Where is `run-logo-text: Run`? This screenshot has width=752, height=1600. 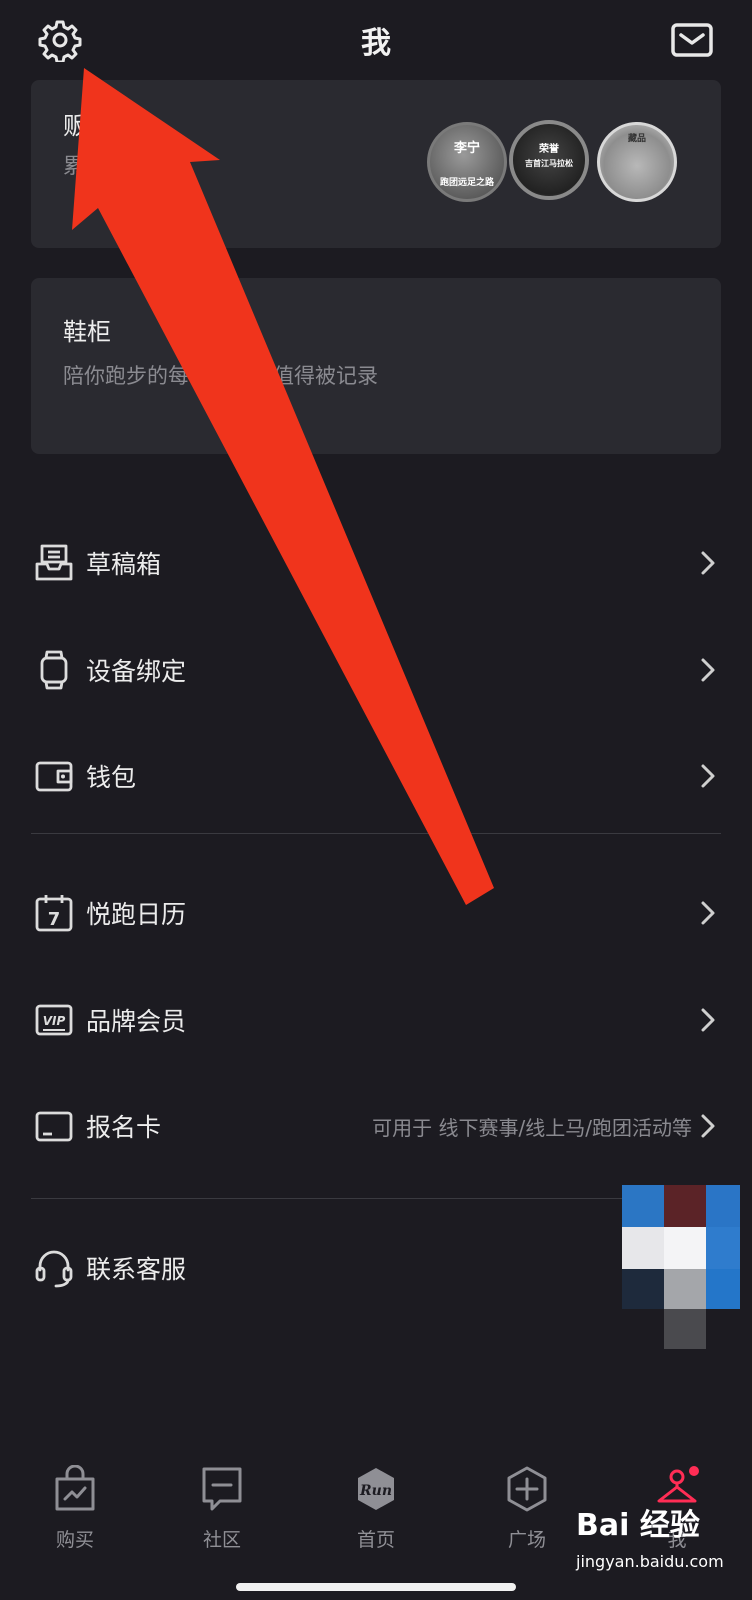 run-logo-text: Run is located at coordinates (375, 1491).